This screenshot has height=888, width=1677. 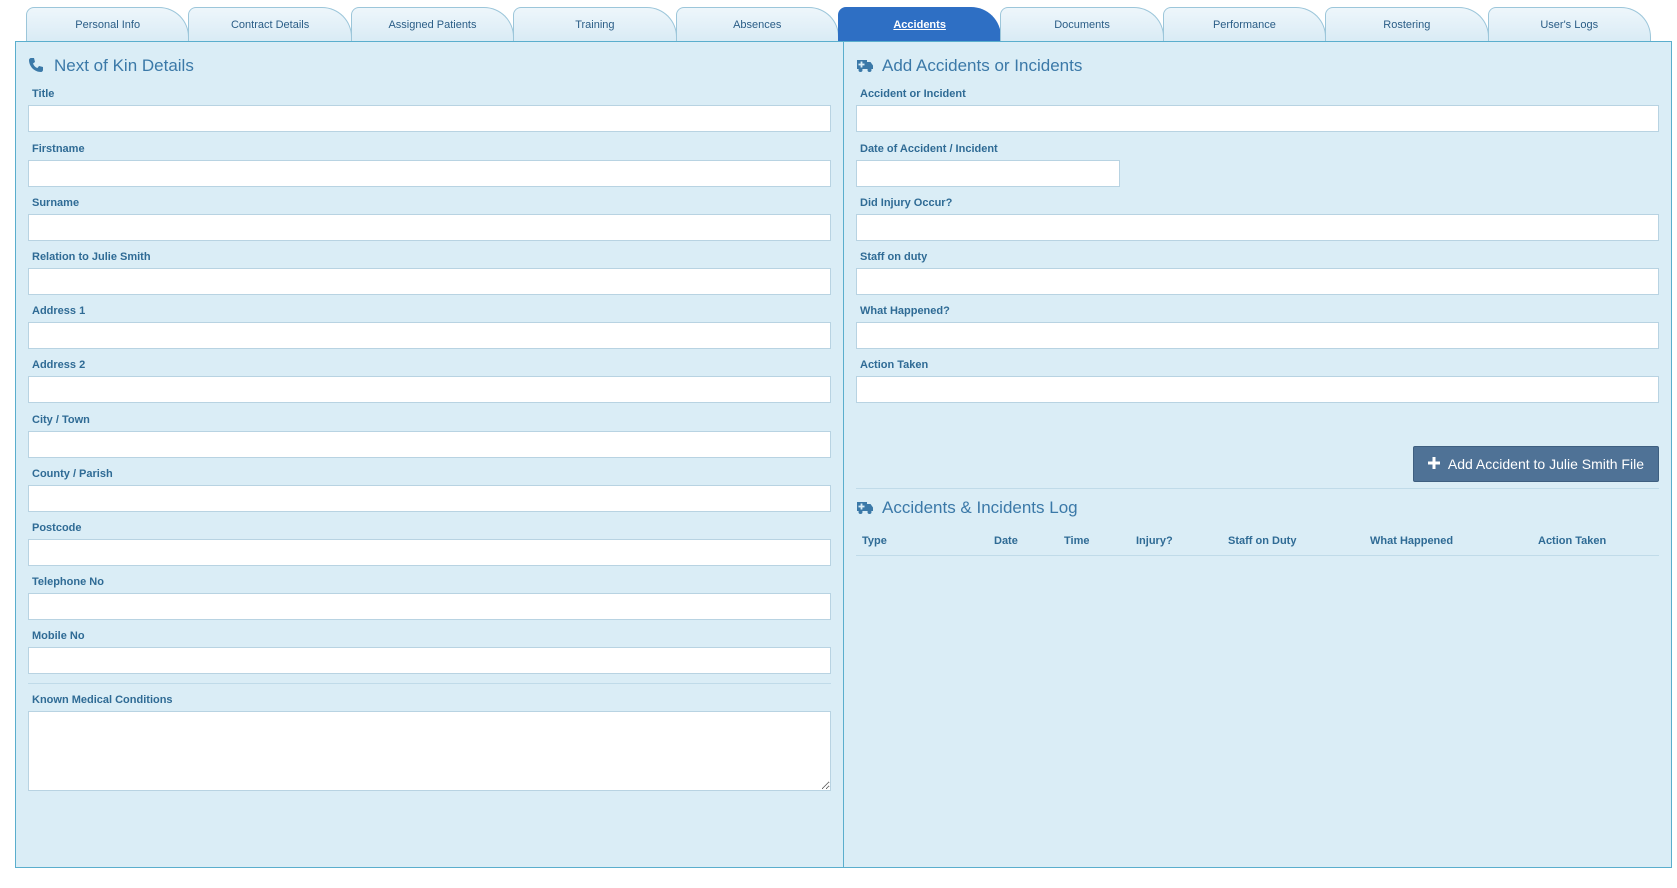 I want to click on tab-performance: Performance, so click(x=1244, y=24).